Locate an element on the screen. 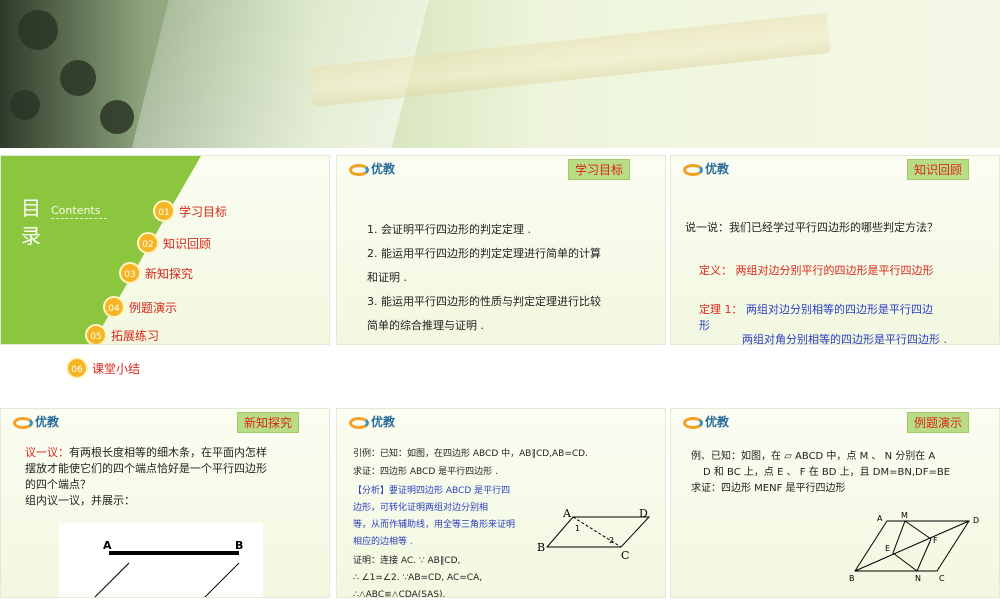 This screenshot has width=1000, height=600. discussion-line: 的四个端点？ is located at coordinates (58, 484).